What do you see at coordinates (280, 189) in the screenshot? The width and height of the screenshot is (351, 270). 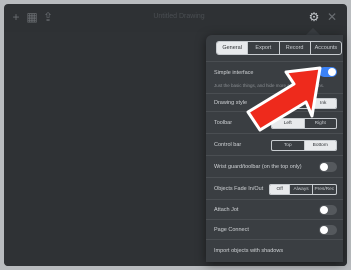 I see `objects-fade-off-option: Off` at bounding box center [280, 189].